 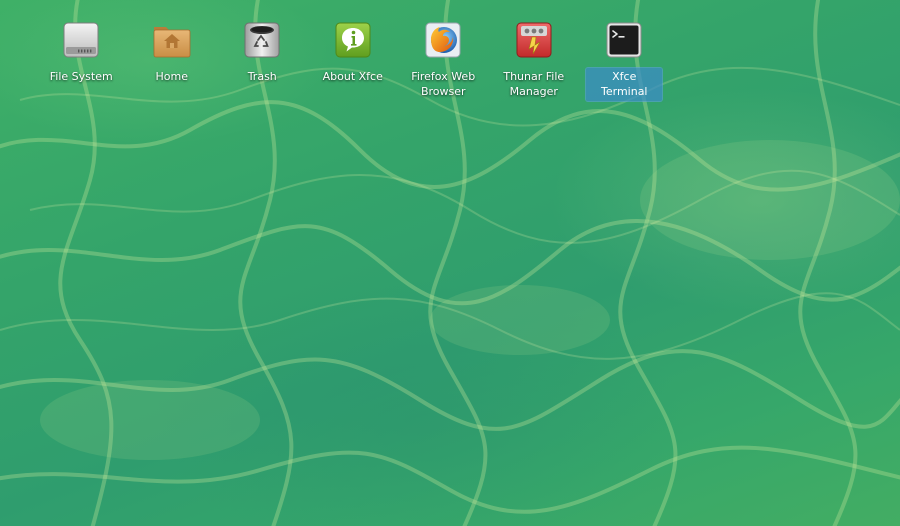 I want to click on desktop-icon-label: Thunar File Manager, so click(x=534, y=84).